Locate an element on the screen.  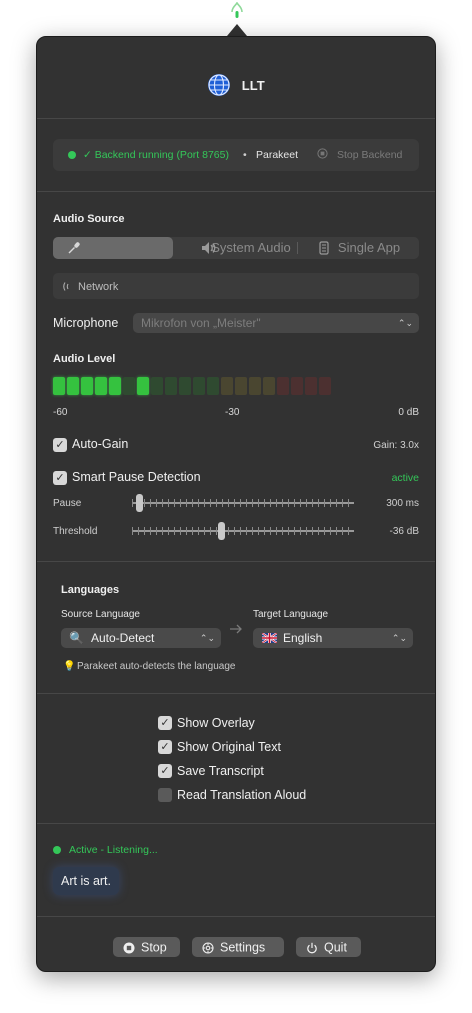
save-transcript-checkbox: ✓ is located at coordinates (165, 771).